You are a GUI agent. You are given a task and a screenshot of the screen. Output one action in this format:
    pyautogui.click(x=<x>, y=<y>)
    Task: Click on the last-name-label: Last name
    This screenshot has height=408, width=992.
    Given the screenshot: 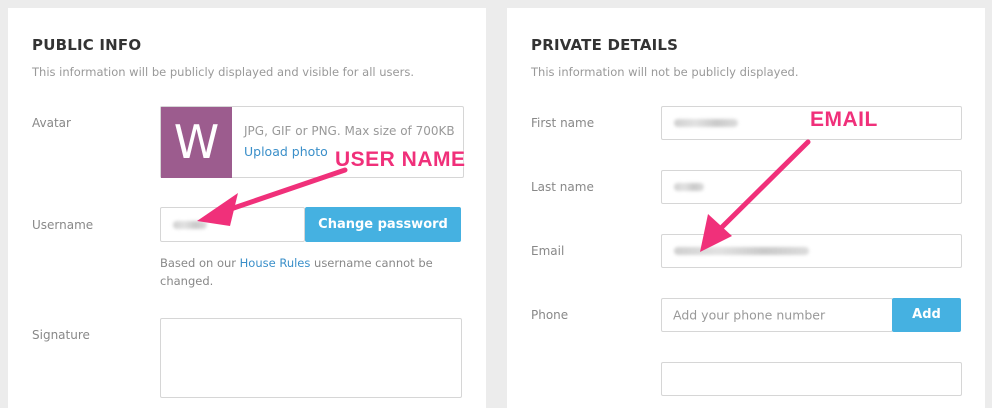 What is the action you would take?
    pyautogui.click(x=562, y=187)
    